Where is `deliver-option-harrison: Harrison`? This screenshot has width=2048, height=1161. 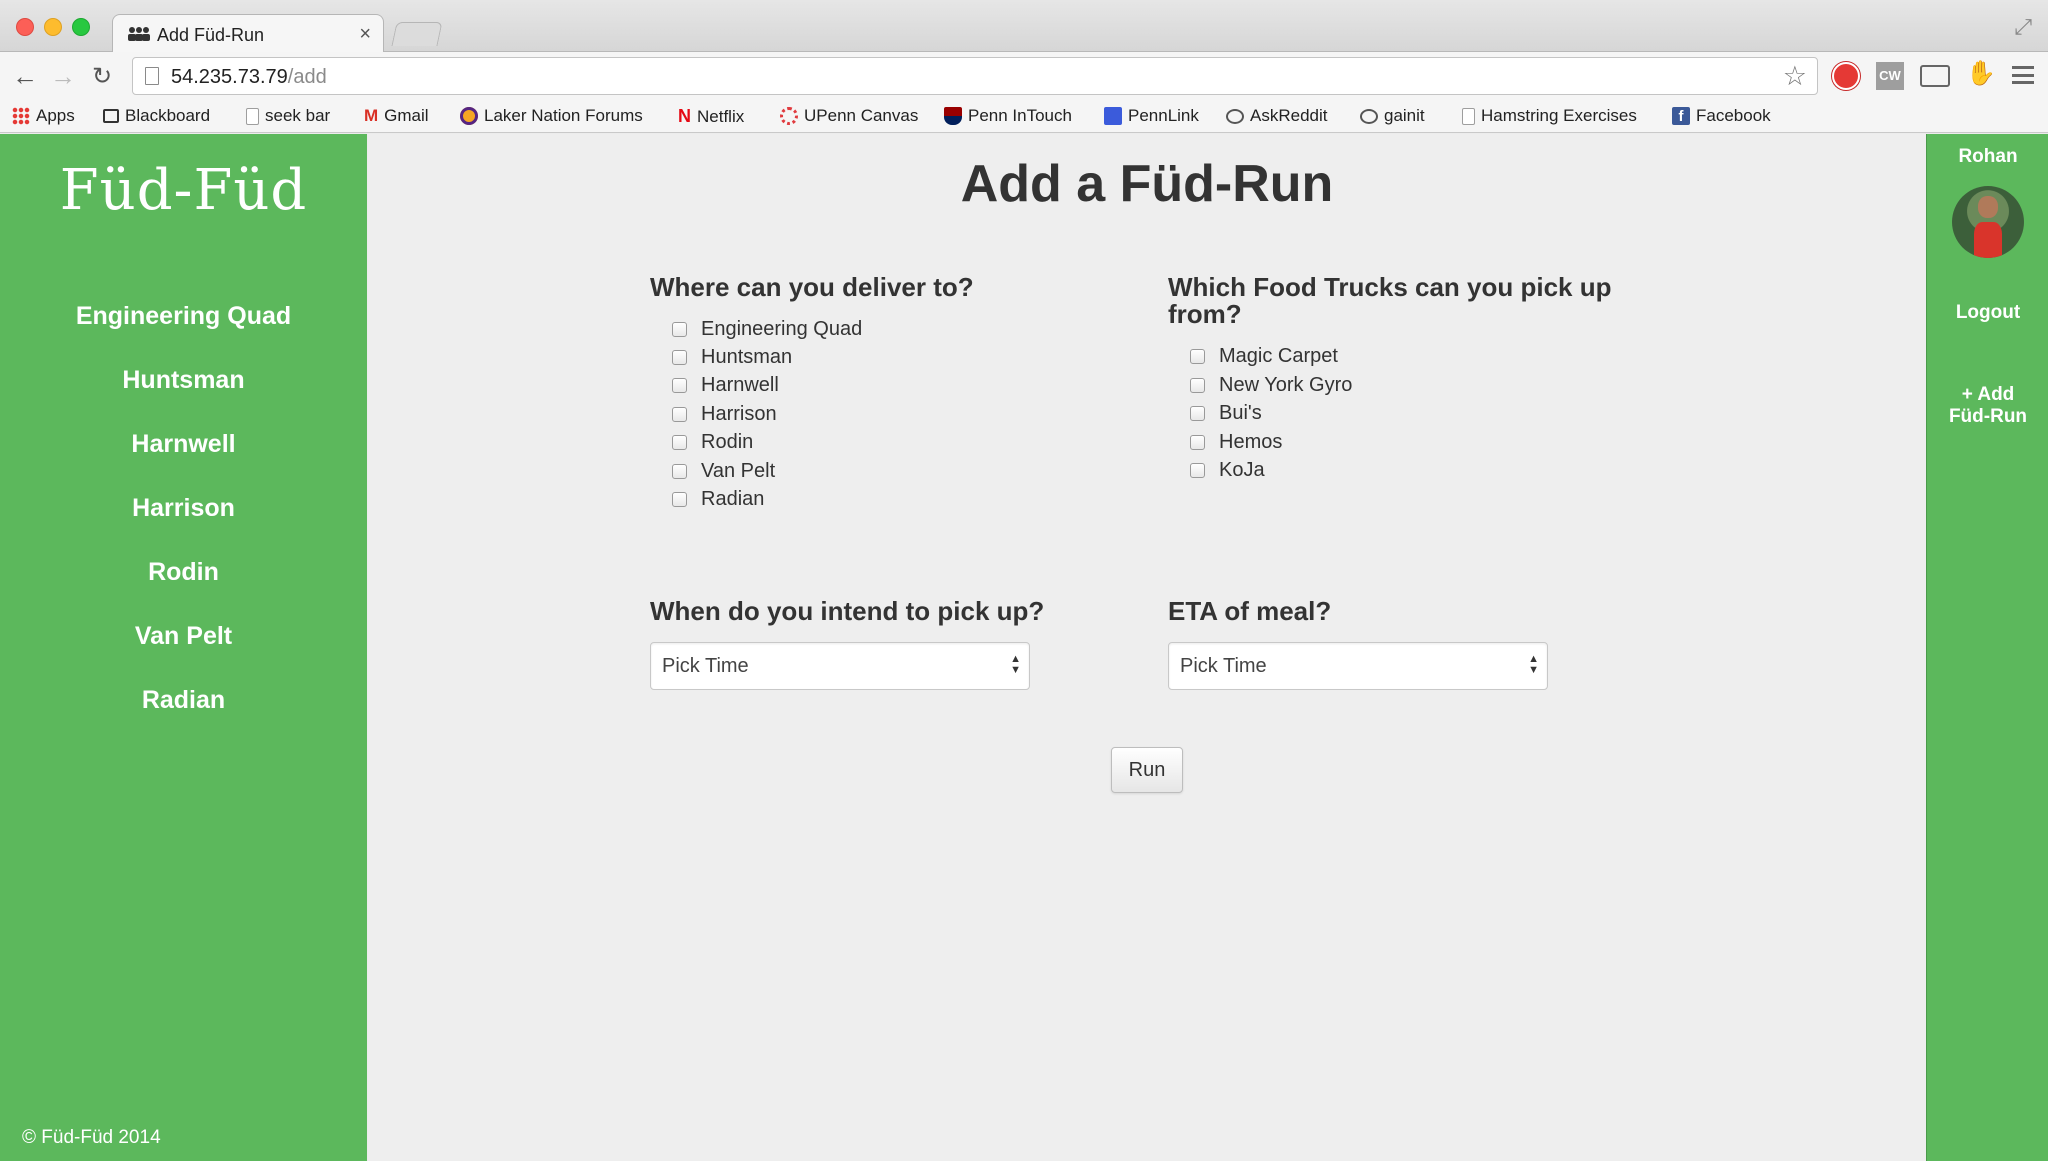 deliver-option-harrison: Harrison is located at coordinates (724, 414).